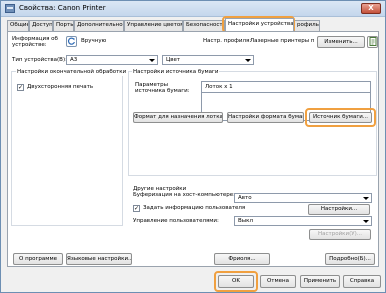 The image size is (386, 293). What do you see at coordinates (20, 87) in the screenshot?
I see `duplex-checkbox: ✓` at bounding box center [20, 87].